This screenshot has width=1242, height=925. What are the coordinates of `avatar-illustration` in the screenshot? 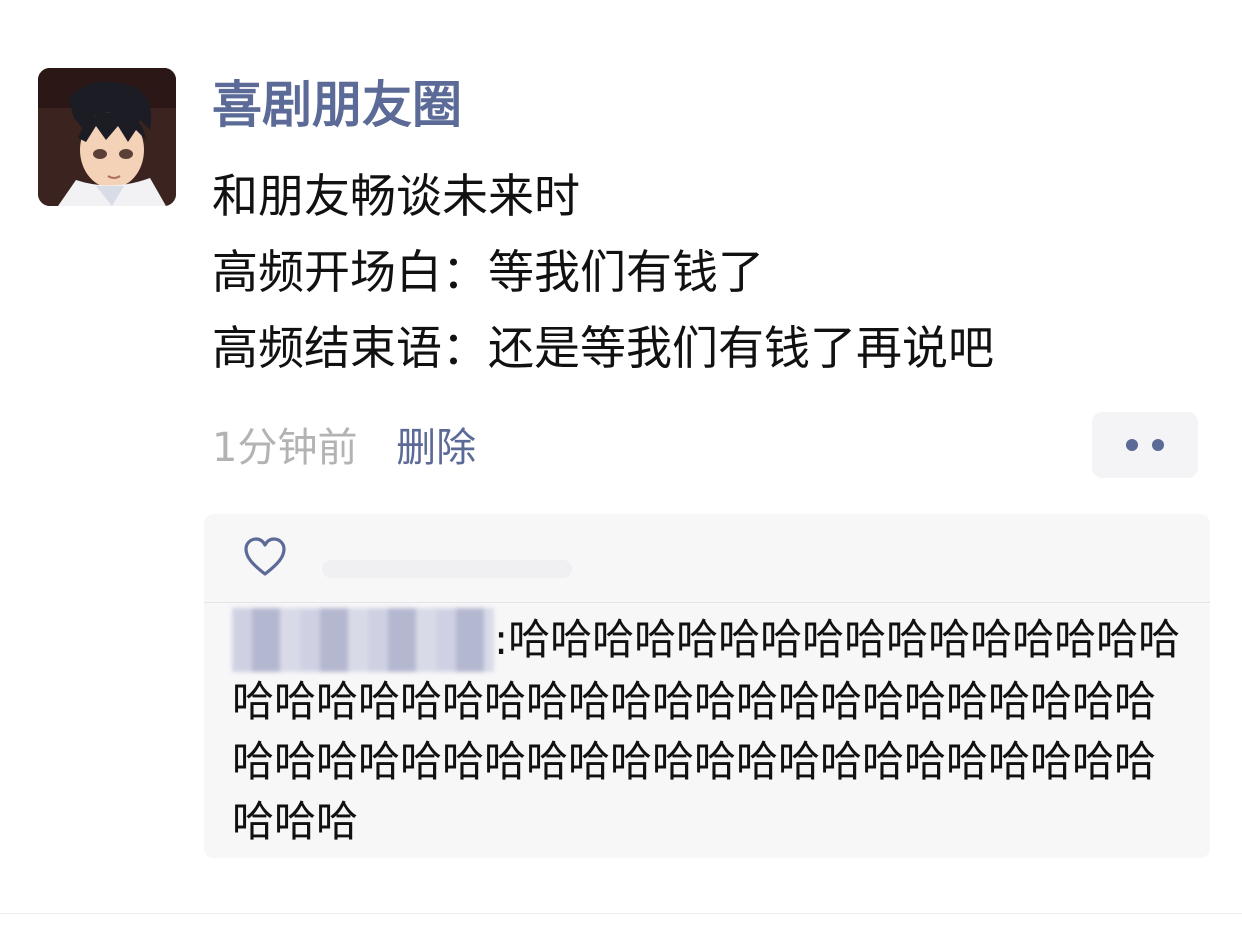 It's located at (107, 137).